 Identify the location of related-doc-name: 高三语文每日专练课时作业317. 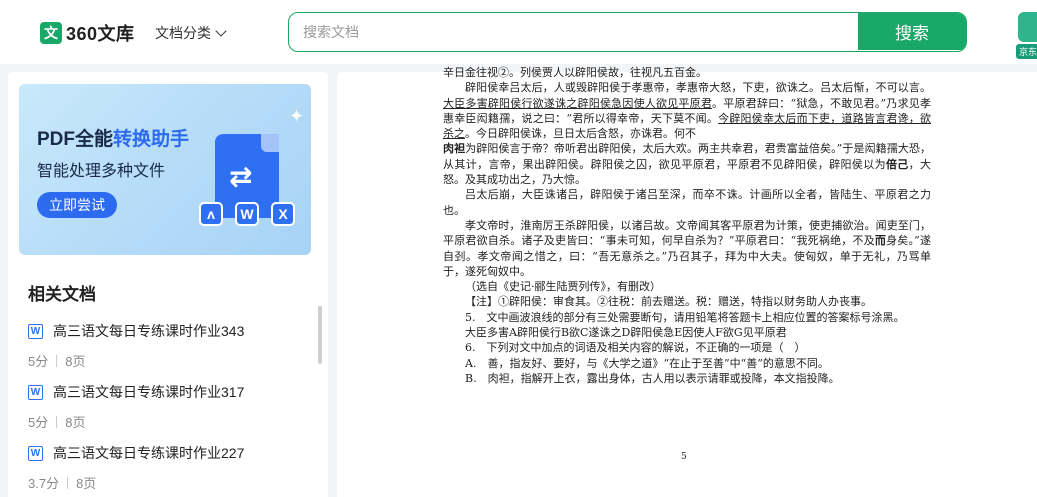
(149, 392).